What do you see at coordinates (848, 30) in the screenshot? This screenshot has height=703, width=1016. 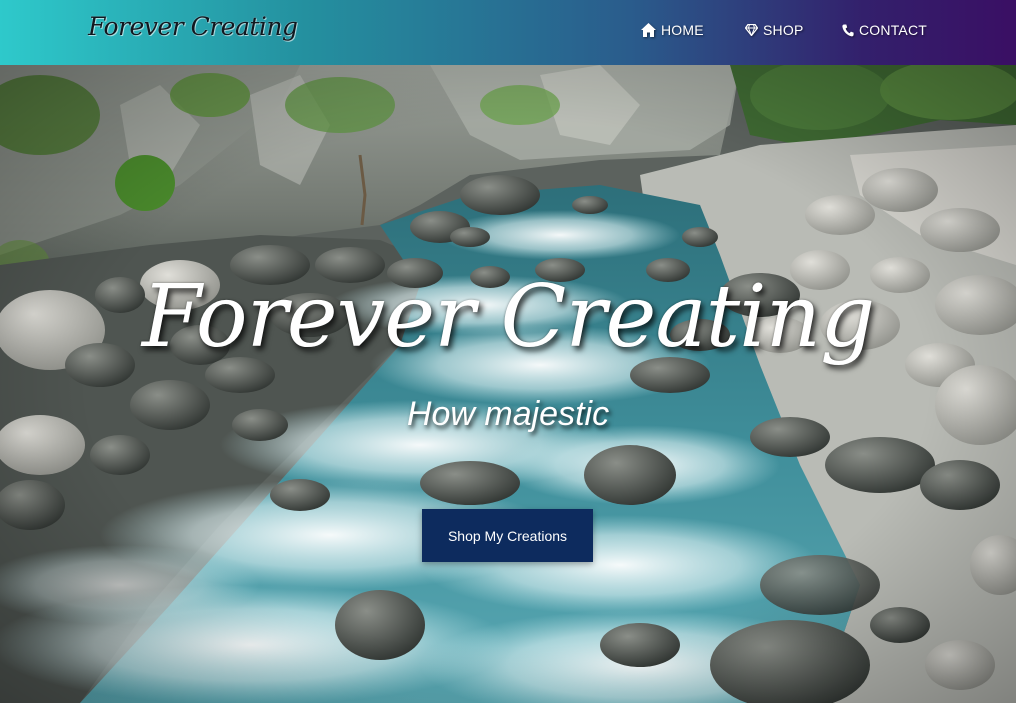 I see `phone-icon` at bounding box center [848, 30].